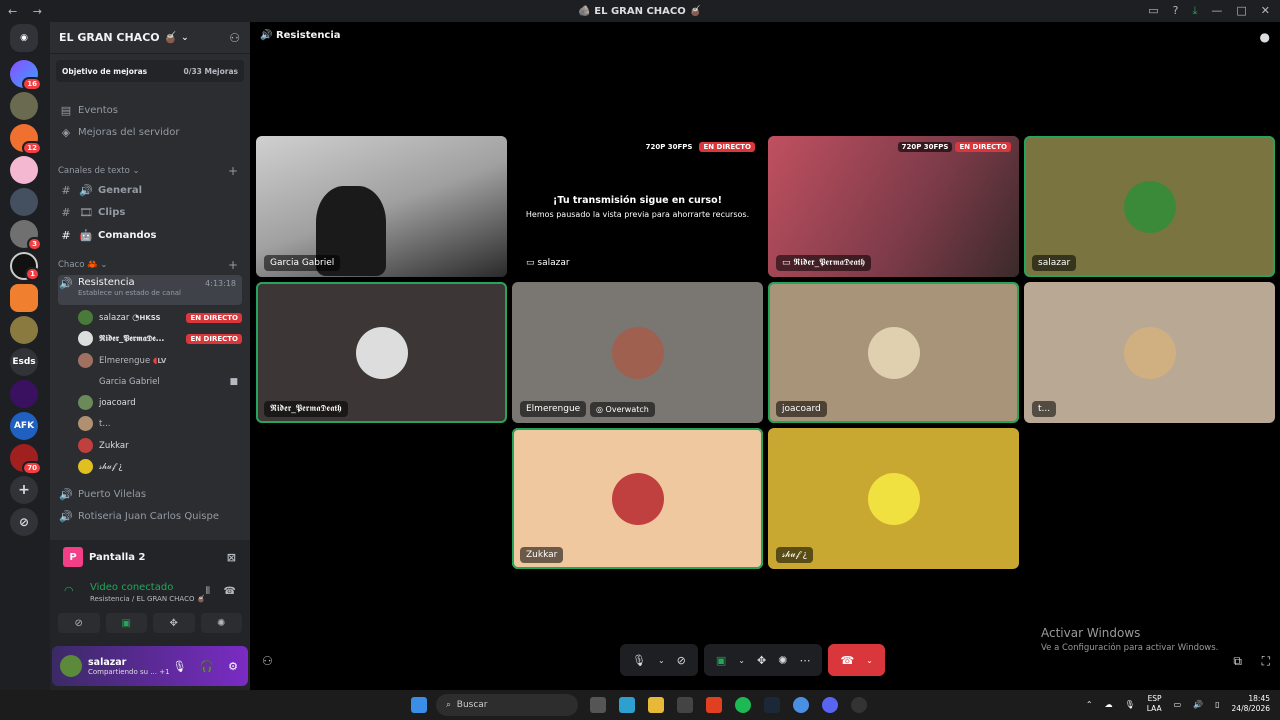 This screenshot has width=1280, height=720. Describe the element at coordinates (150, 494) in the screenshot. I see `voice-channel-puerto-vilelas: 🔊 Puerto Vilelas` at that location.